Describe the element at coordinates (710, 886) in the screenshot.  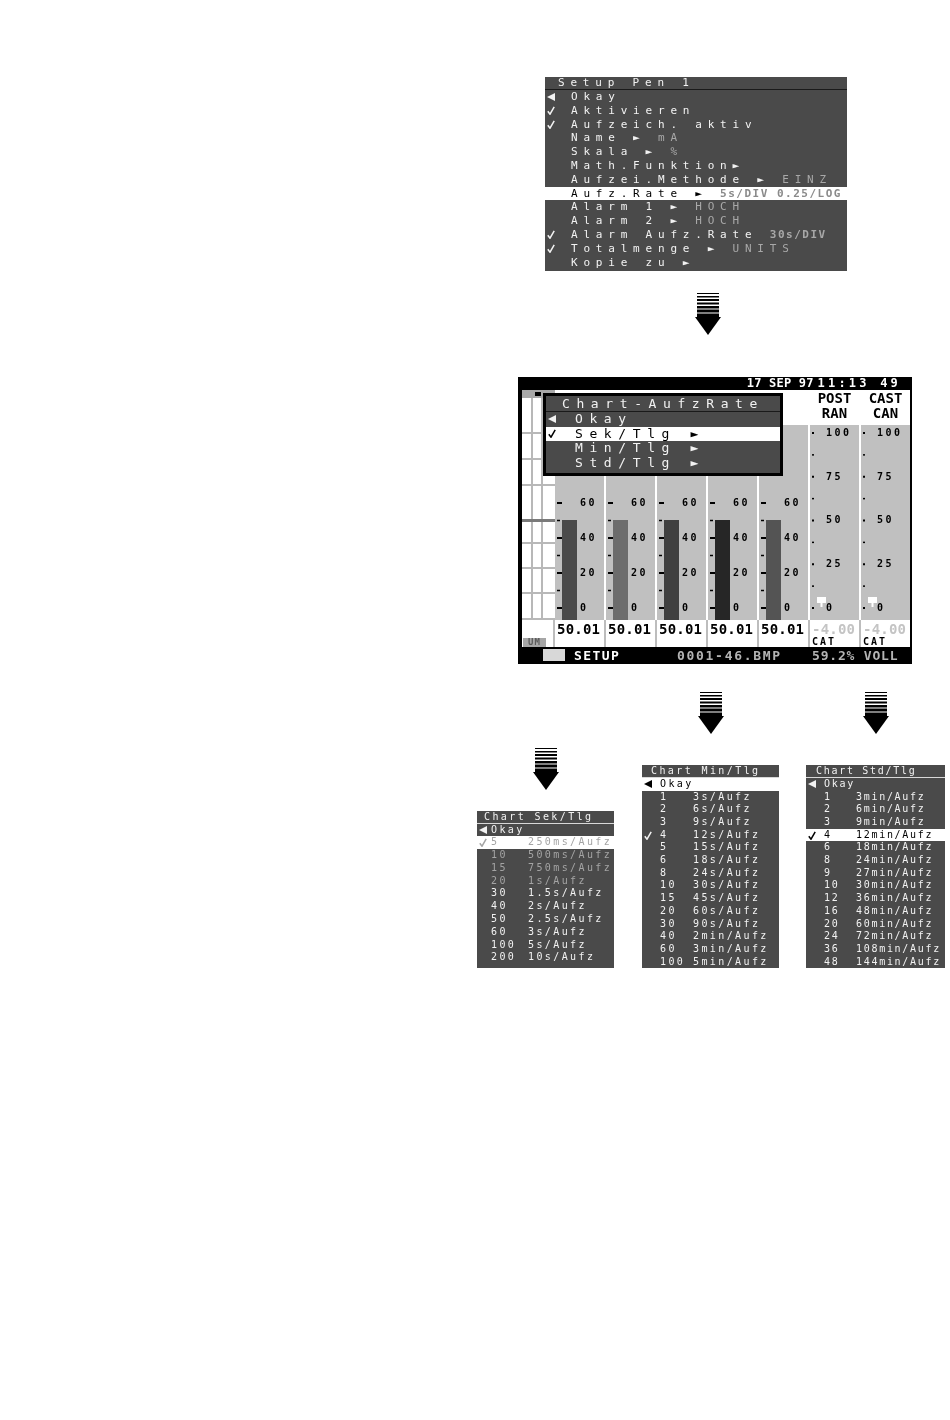
I see `menu-item: 10 30s/Aufz` at that location.